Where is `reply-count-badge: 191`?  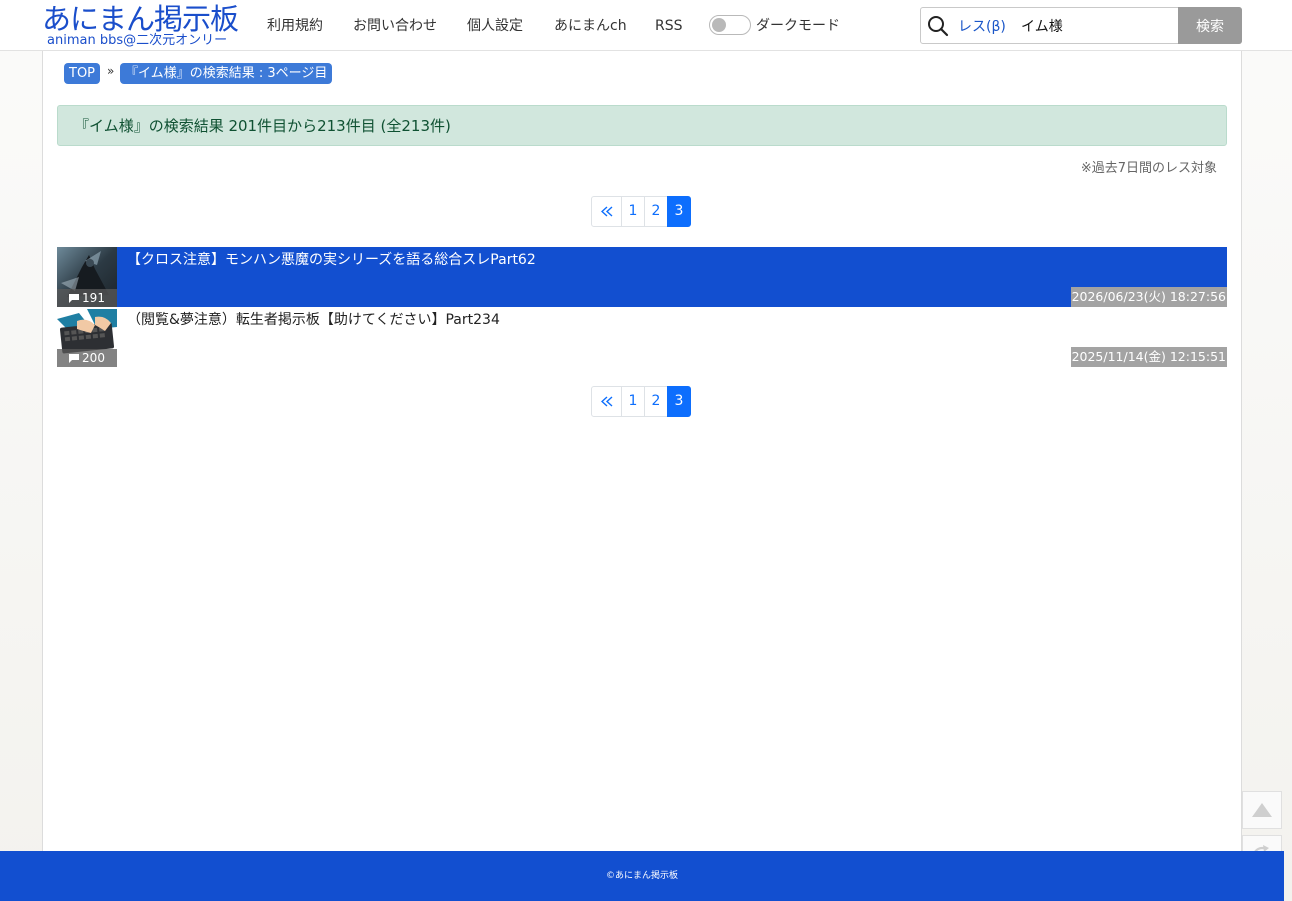 reply-count-badge: 191 is located at coordinates (87, 298).